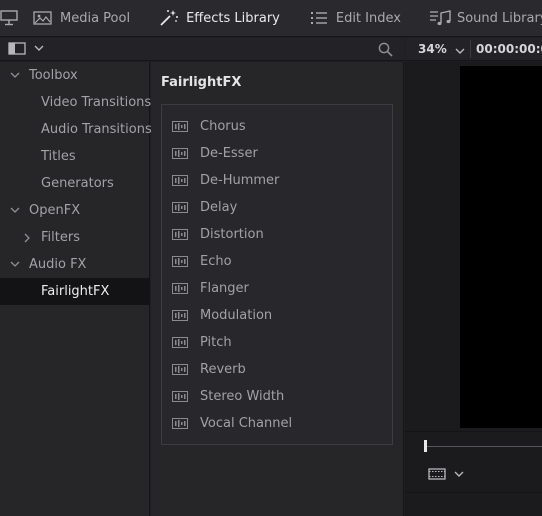  I want to click on effect-label: Echo, so click(216, 261).